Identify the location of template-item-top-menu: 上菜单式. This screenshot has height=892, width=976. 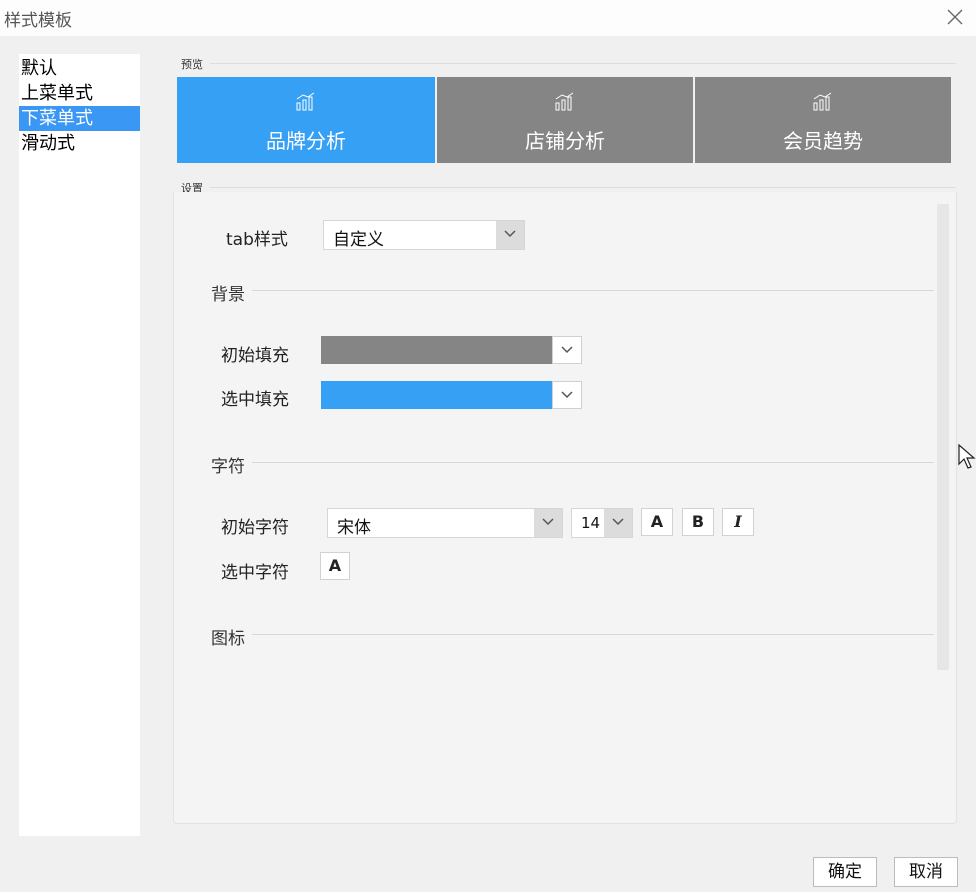
(79, 93).